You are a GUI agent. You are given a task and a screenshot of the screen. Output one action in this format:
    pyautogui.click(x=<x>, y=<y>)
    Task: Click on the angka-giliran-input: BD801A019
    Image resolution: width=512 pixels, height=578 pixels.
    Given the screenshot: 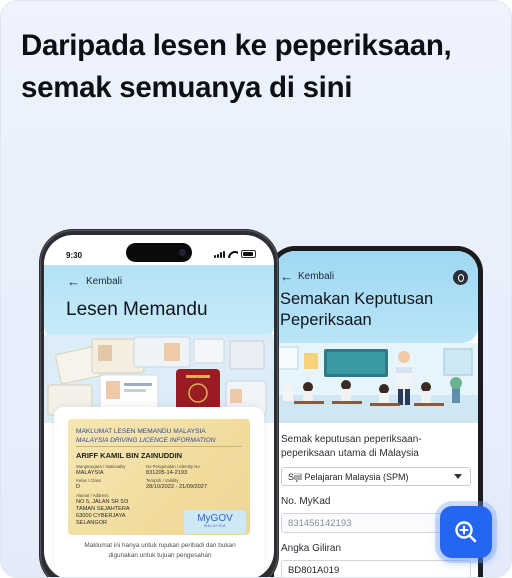 What is the action you would take?
    pyautogui.click(x=376, y=568)
    